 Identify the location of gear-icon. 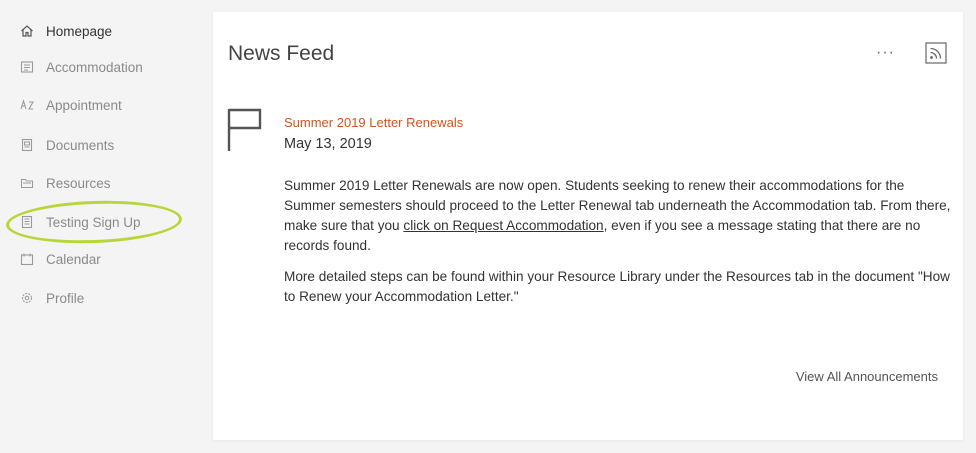
(27, 298).